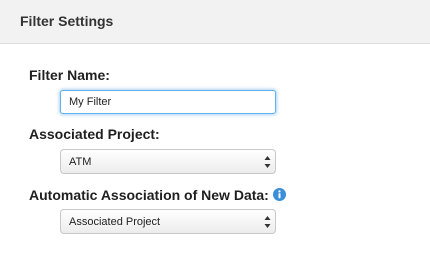 This screenshot has height=265, width=430. What do you see at coordinates (168, 102) in the screenshot?
I see `filter-name-input` at bounding box center [168, 102].